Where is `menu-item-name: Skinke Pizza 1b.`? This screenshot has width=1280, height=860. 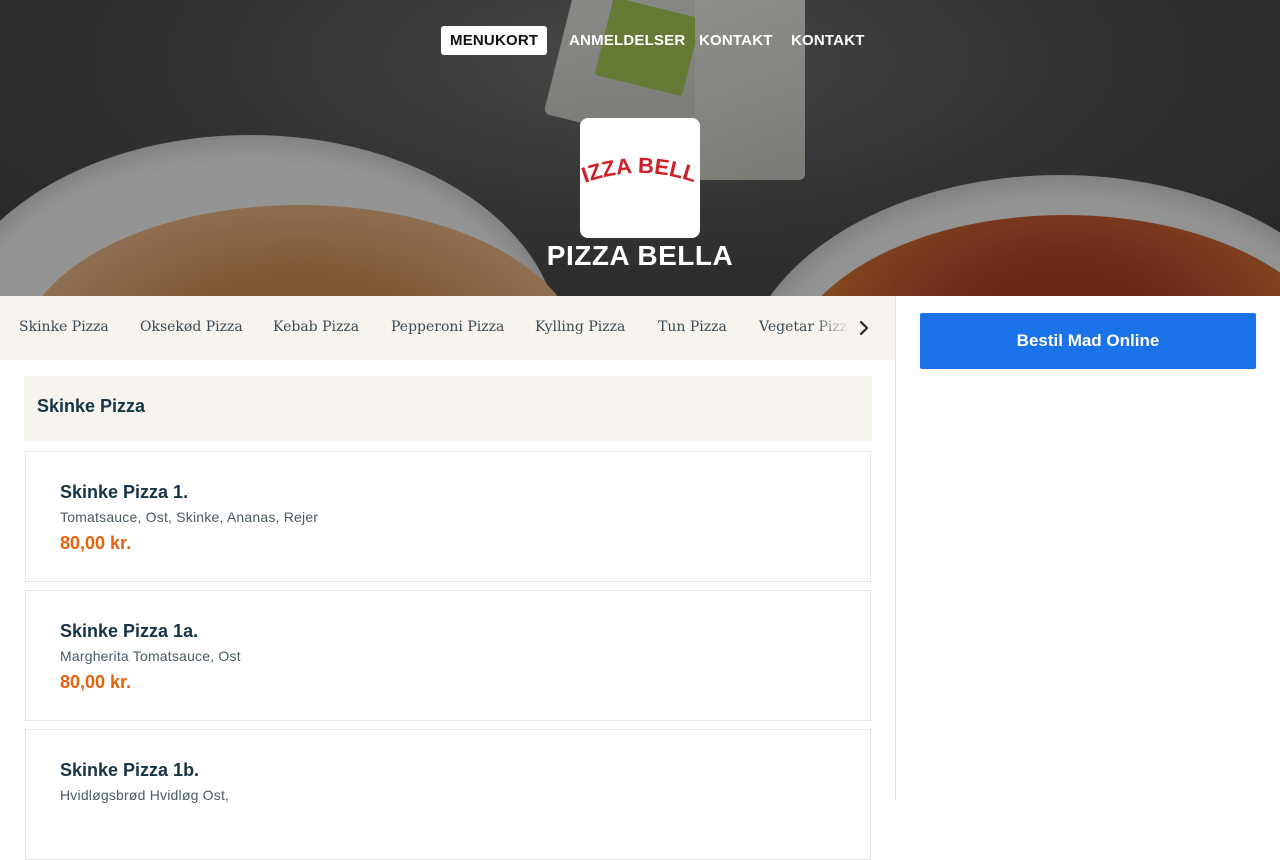
menu-item-name: Skinke Pizza 1b. is located at coordinates (130, 770).